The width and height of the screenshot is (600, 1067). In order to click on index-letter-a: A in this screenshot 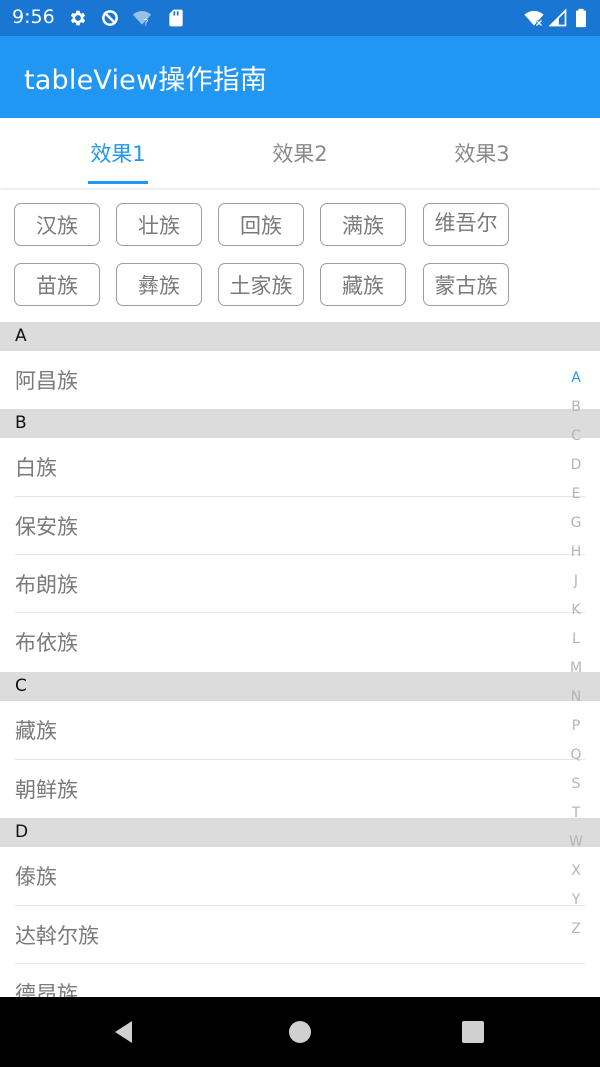, I will do `click(576, 378)`.